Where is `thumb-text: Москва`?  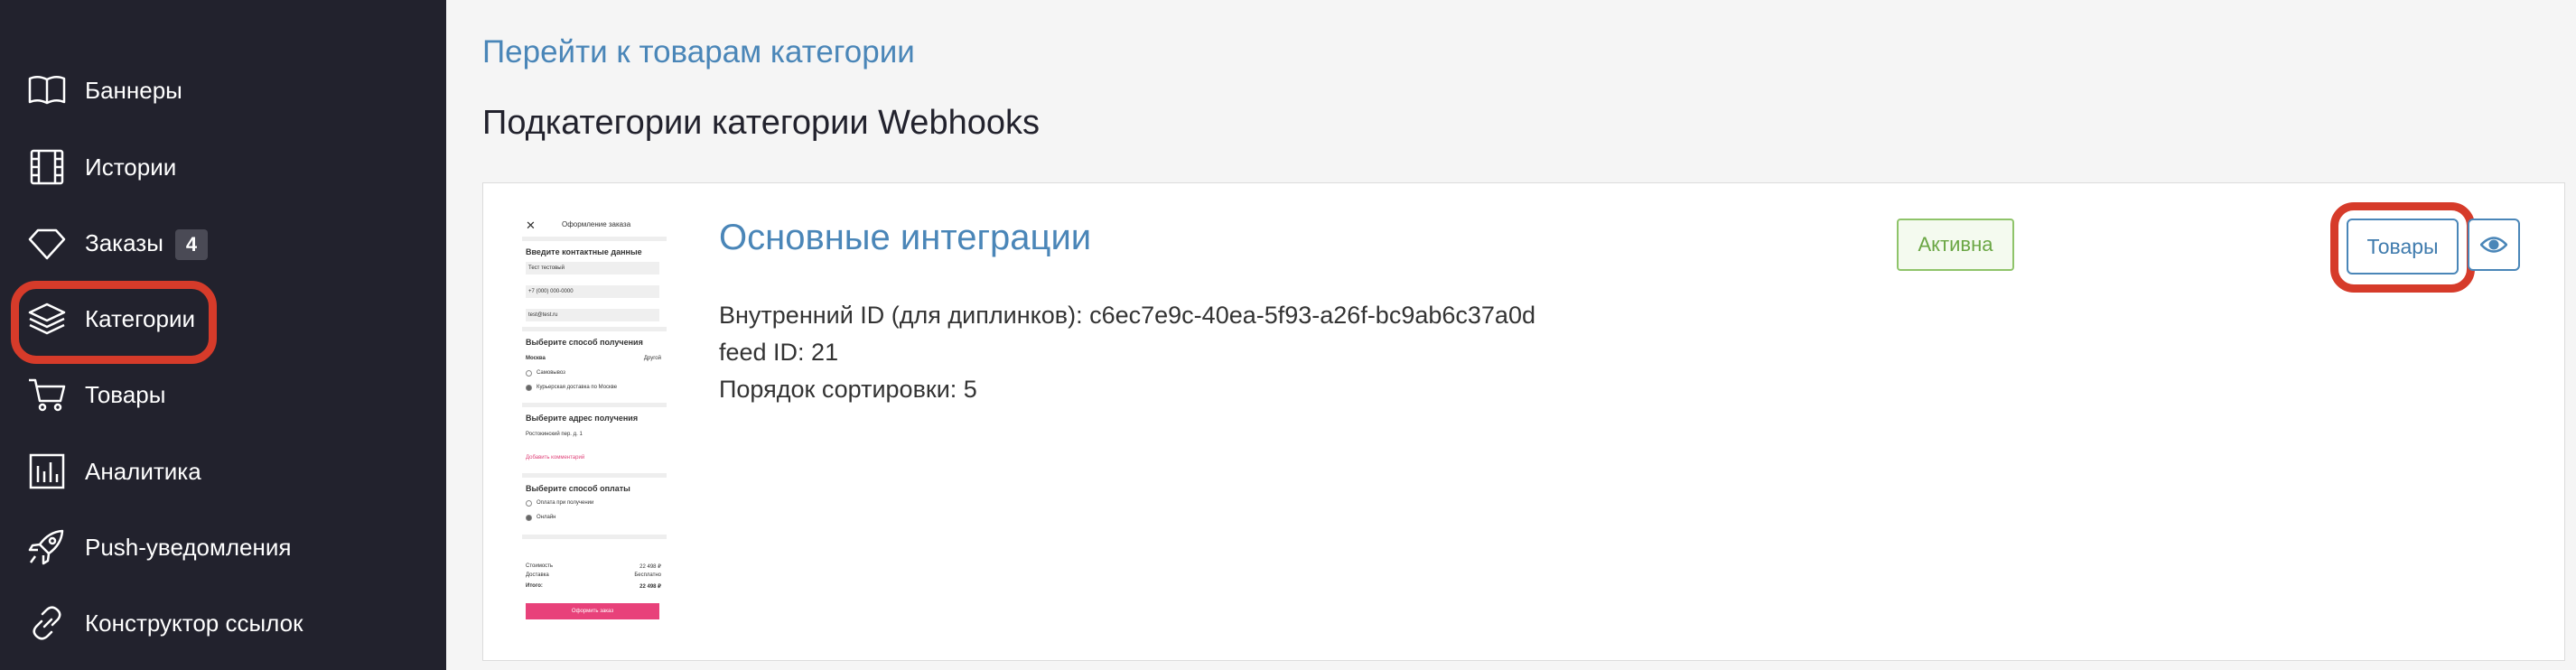
thumb-text: Москва is located at coordinates (536, 358).